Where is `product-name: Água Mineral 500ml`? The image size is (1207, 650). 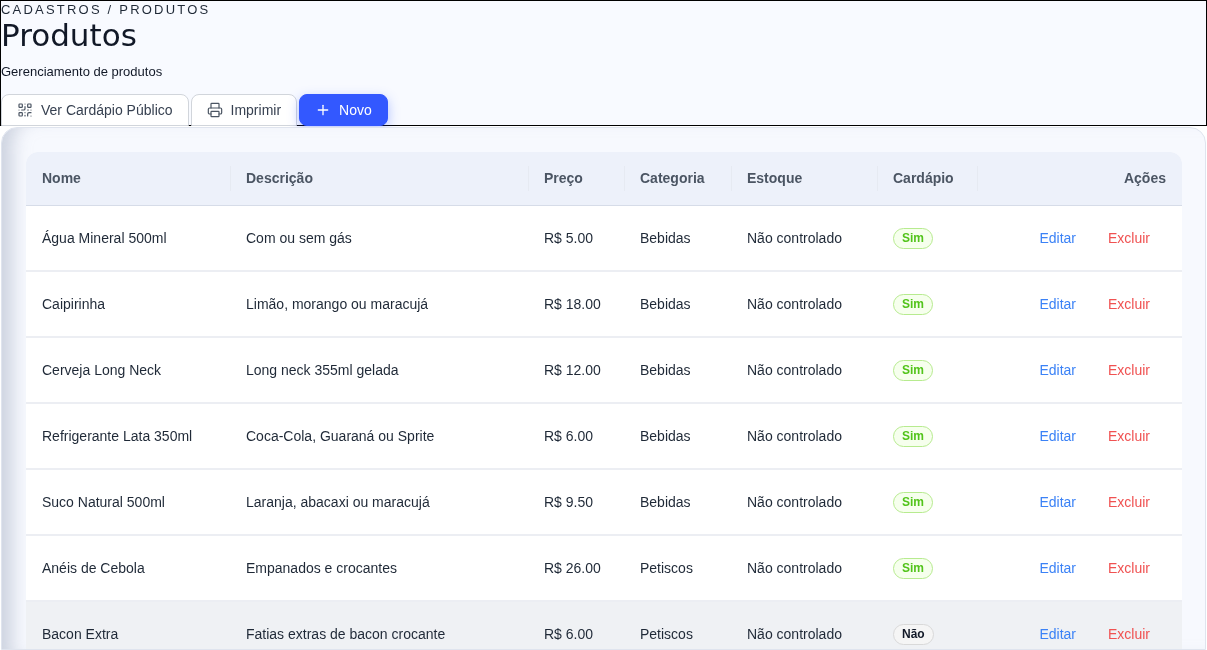
product-name: Água Mineral 500ml is located at coordinates (104, 238).